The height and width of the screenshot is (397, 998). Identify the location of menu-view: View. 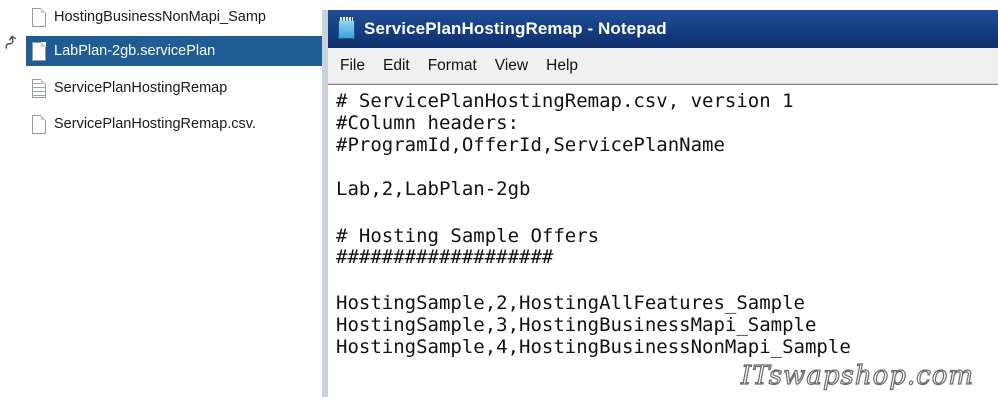
(511, 66).